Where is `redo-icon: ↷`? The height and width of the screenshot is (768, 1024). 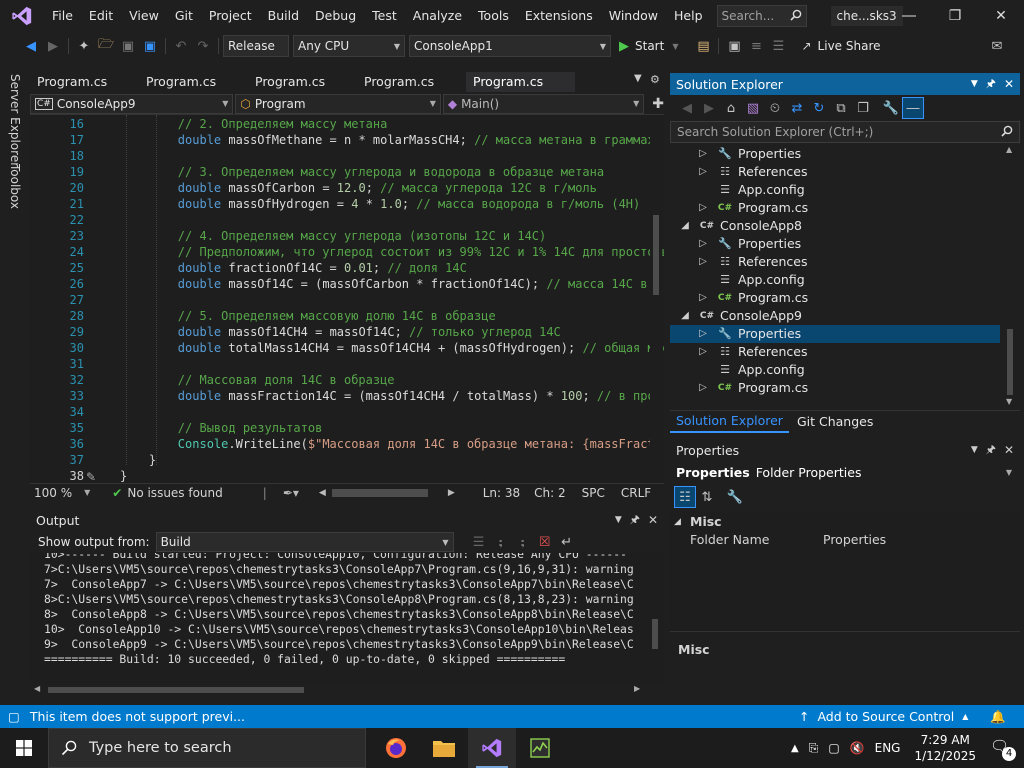
redo-icon: ↷ is located at coordinates (203, 46).